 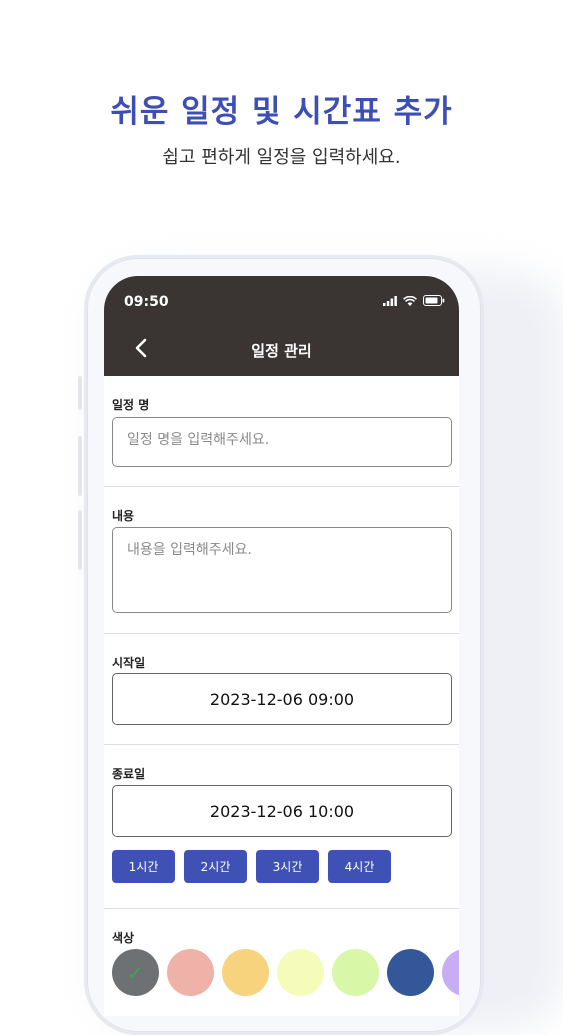 What do you see at coordinates (281, 326) in the screenshot?
I see `app-bar: 09:50 일정 관리` at bounding box center [281, 326].